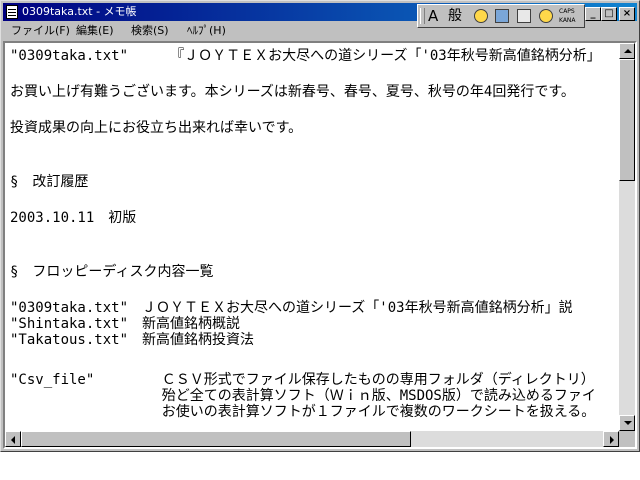 Image resolution: width=640 pixels, height=480 pixels. I want to click on scroll-down-button, so click(627, 423).